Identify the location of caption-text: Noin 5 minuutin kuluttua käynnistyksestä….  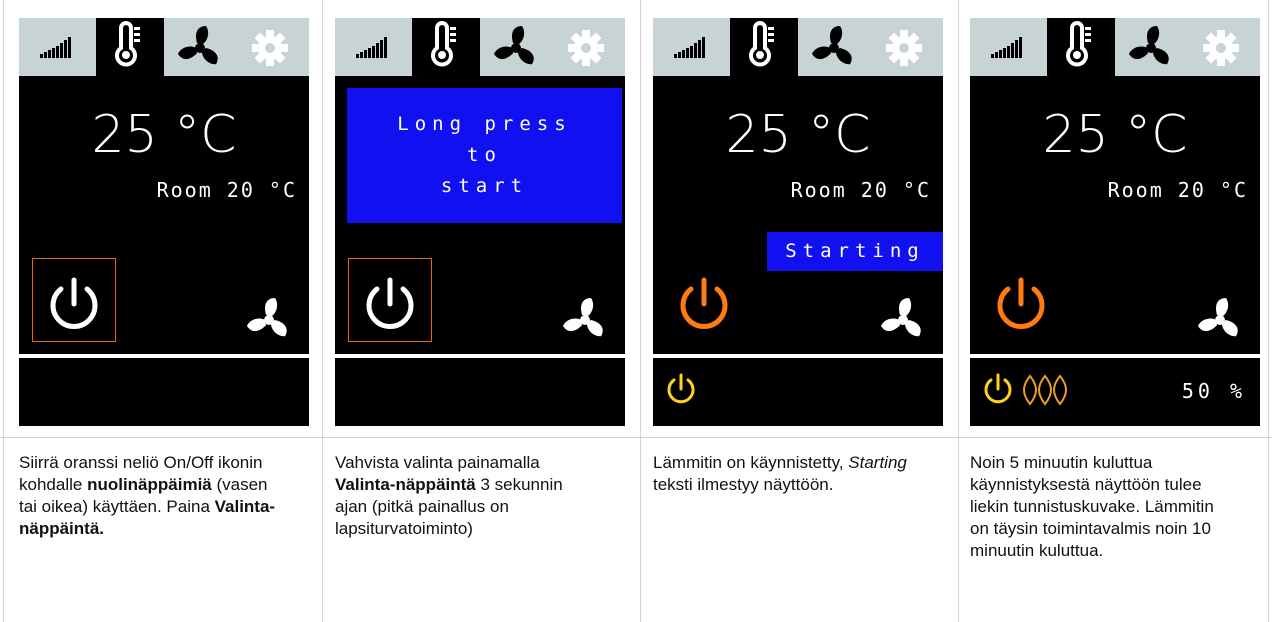
(1092, 506).